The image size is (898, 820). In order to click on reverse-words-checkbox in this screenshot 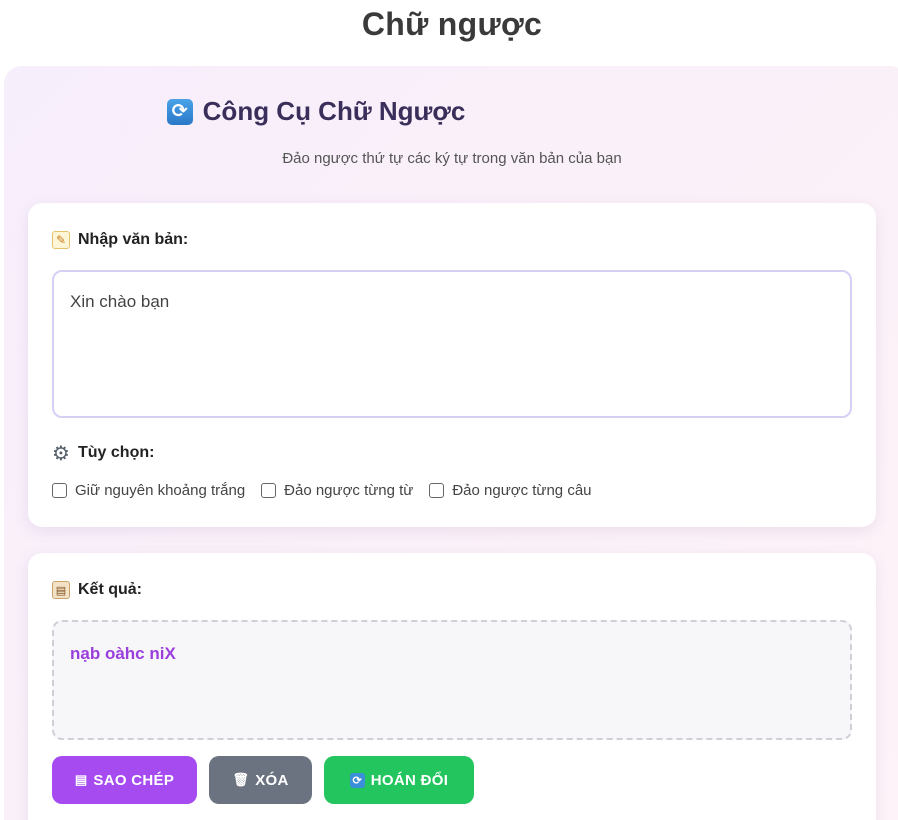, I will do `click(269, 490)`.